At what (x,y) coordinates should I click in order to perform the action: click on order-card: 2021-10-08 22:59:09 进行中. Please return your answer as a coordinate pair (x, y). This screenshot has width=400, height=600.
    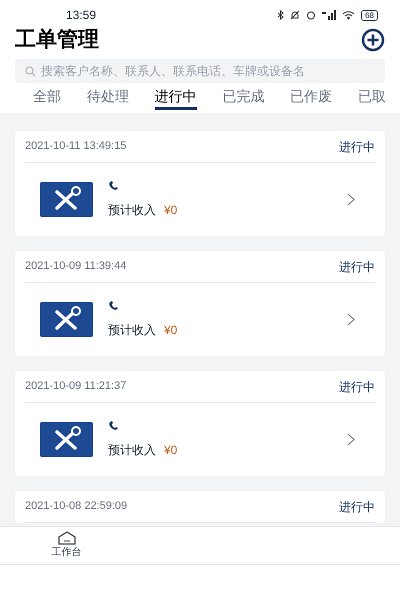
    Looking at the image, I should click on (200, 507).